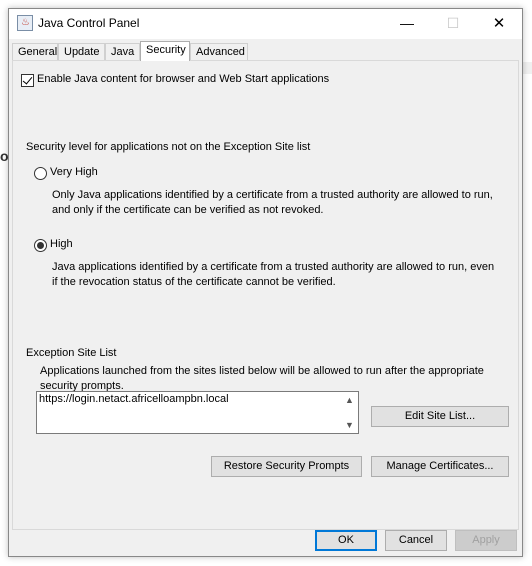  Describe the element at coordinates (349, 400) in the screenshot. I see `scroll-up-icon: ▲` at that location.